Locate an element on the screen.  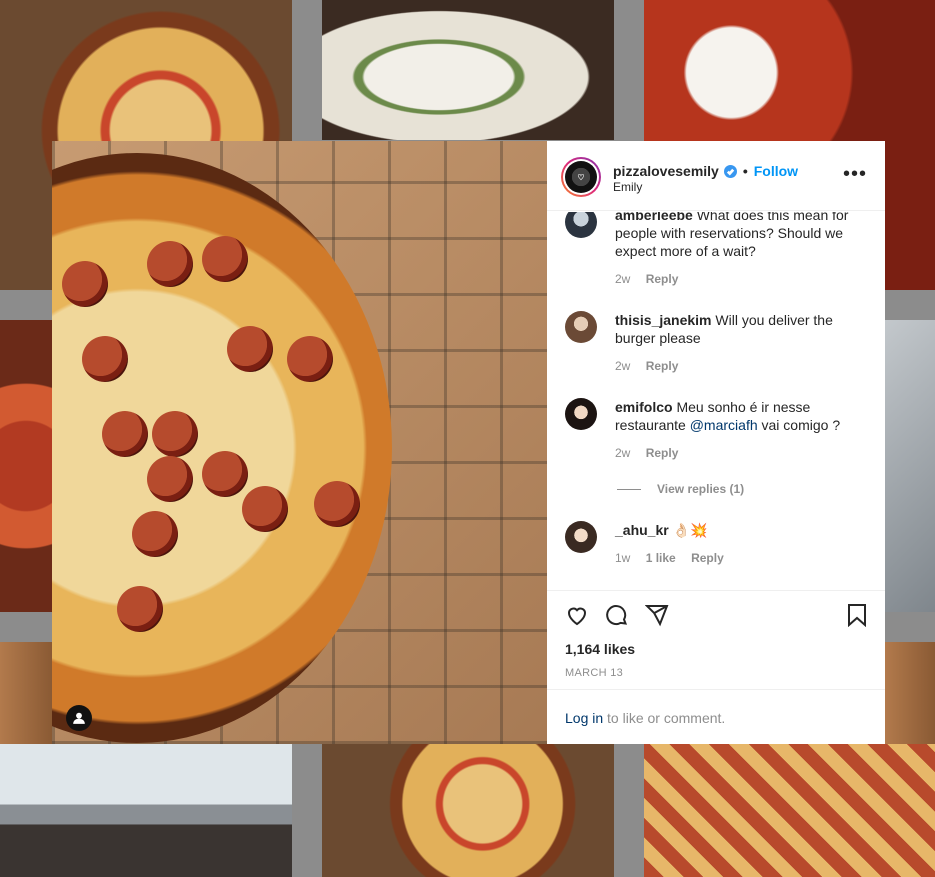
post-date: MARCH 13 is located at coordinates (594, 673).